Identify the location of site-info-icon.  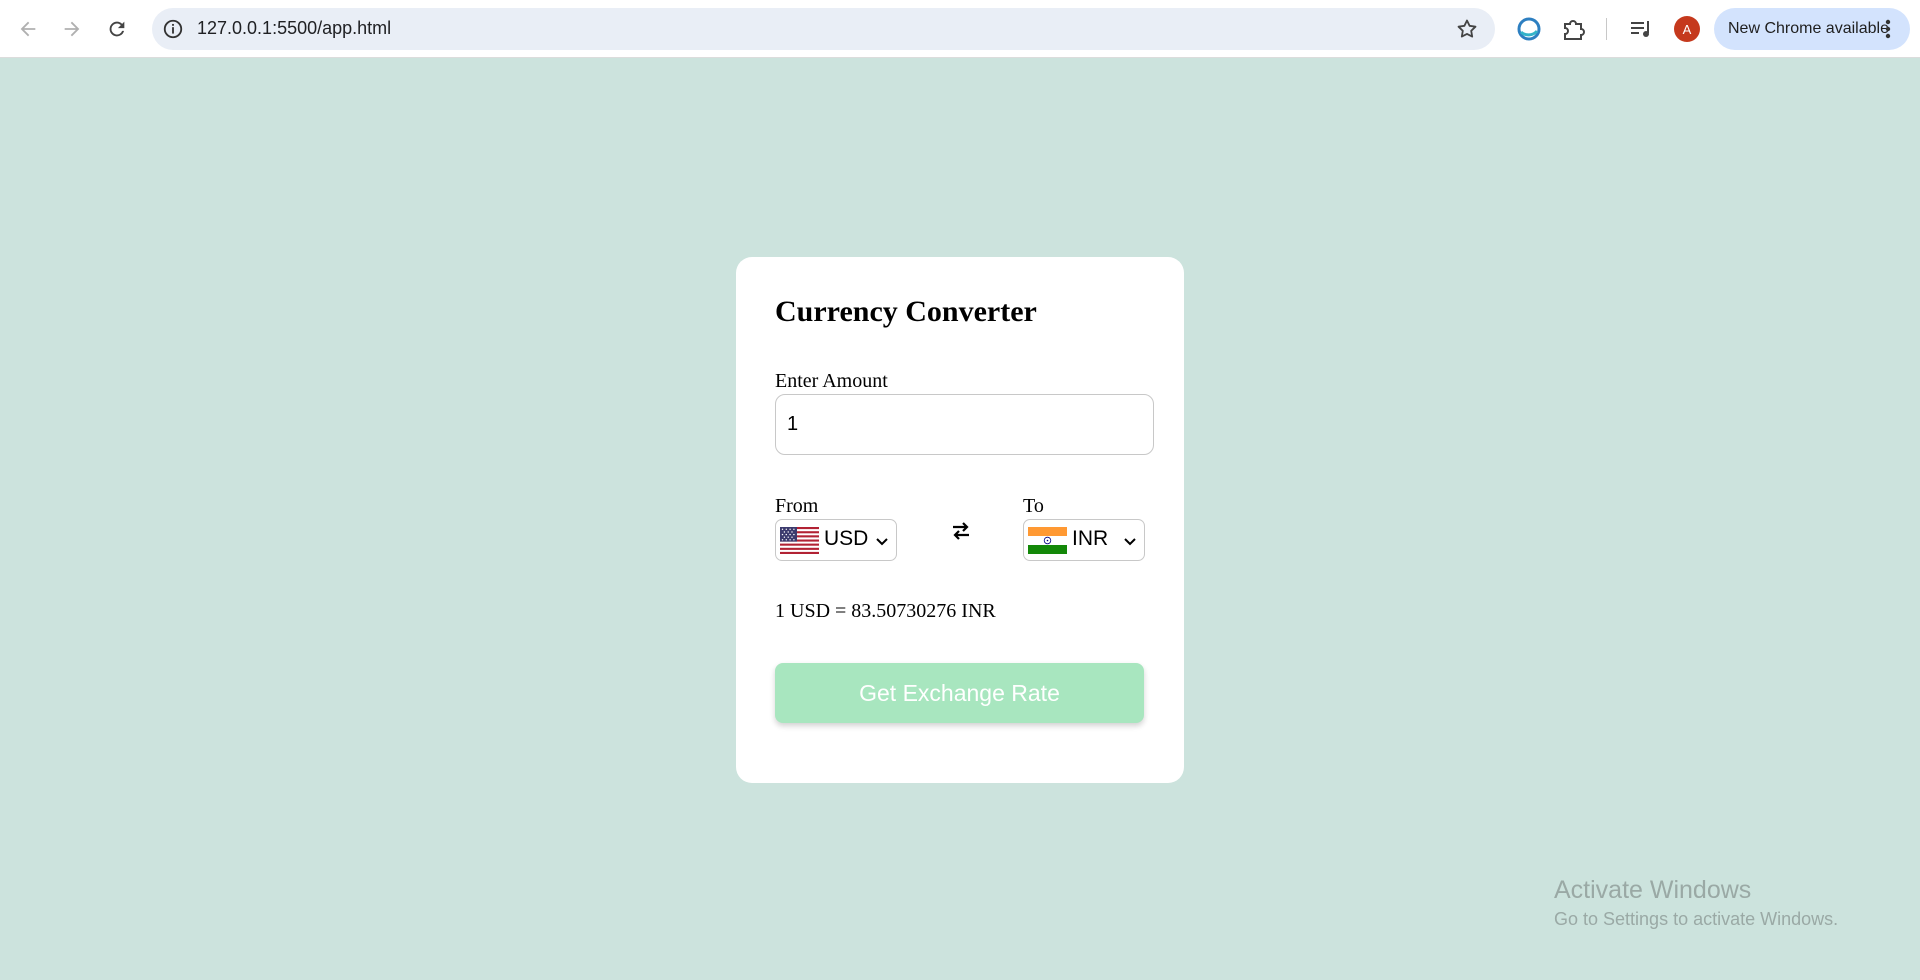
(173, 29).